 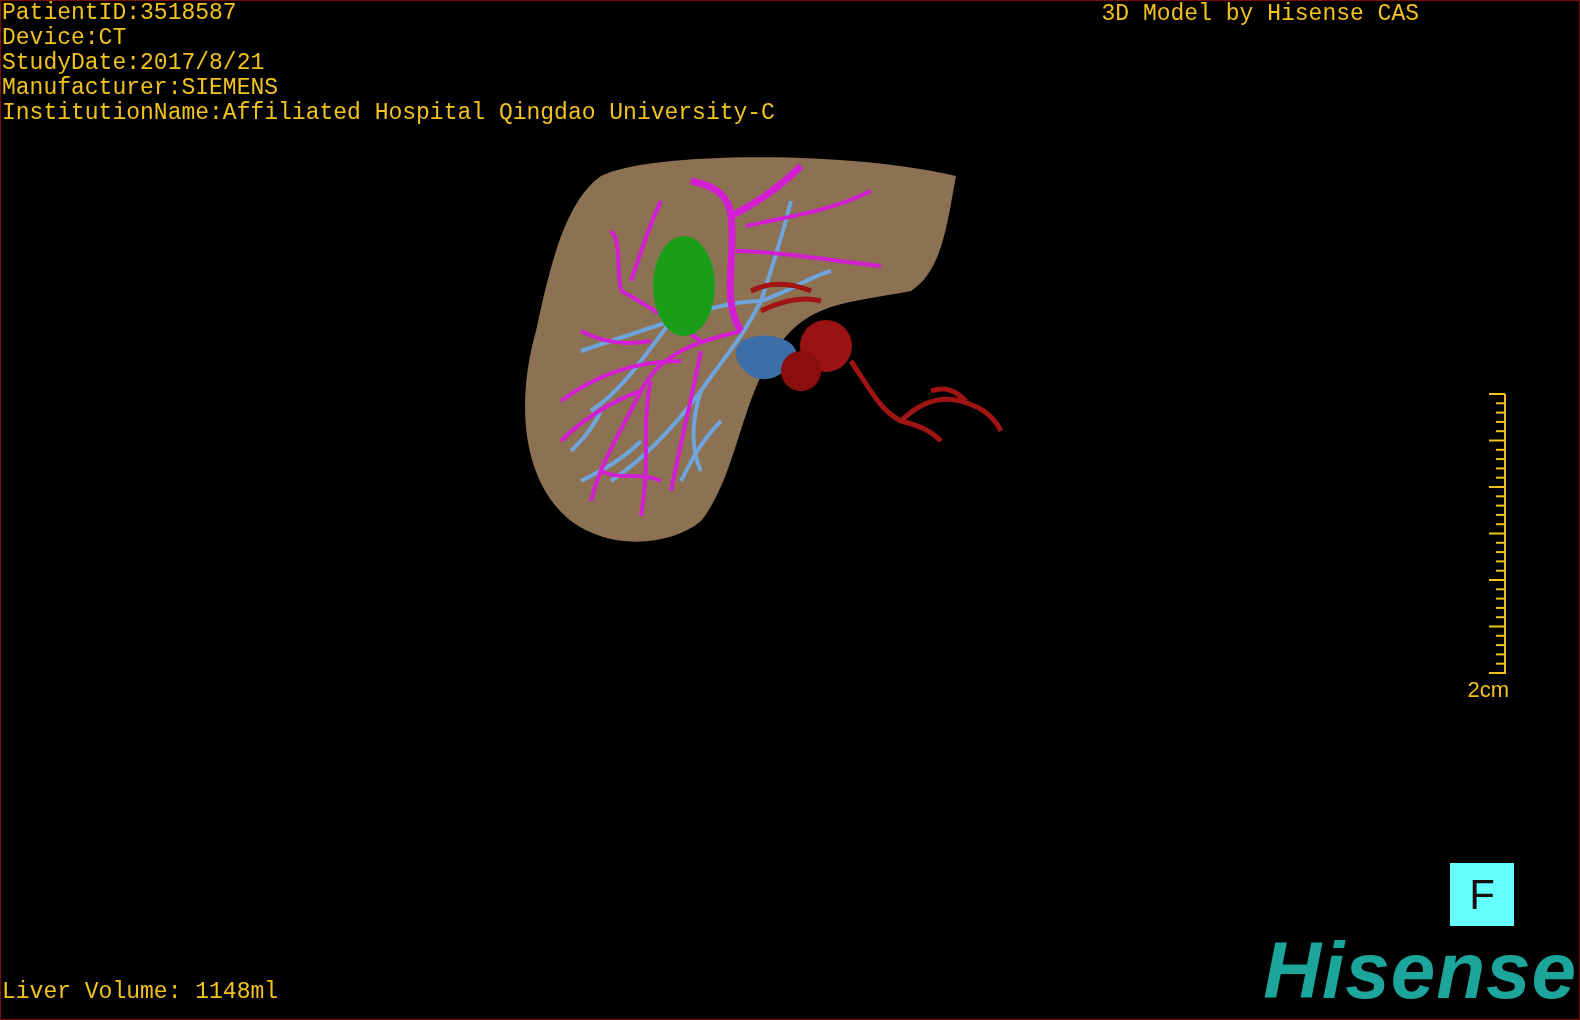 What do you see at coordinates (1488, 689) in the screenshot?
I see `scale-label: 2cm` at bounding box center [1488, 689].